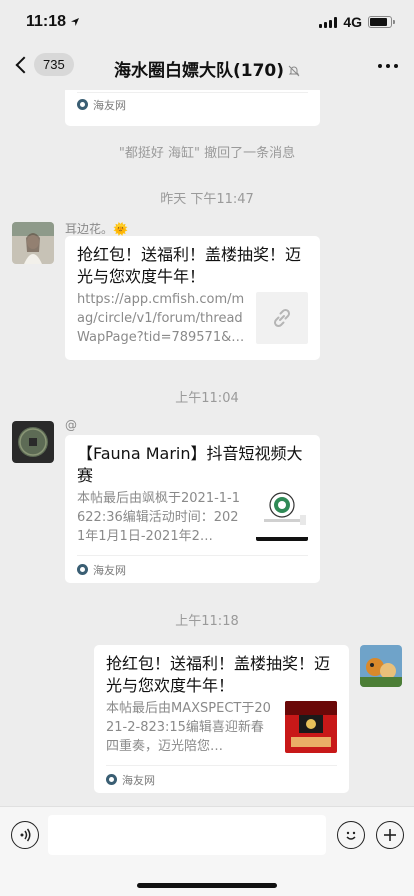  I want to click on link-thumbnail, so click(282, 318).